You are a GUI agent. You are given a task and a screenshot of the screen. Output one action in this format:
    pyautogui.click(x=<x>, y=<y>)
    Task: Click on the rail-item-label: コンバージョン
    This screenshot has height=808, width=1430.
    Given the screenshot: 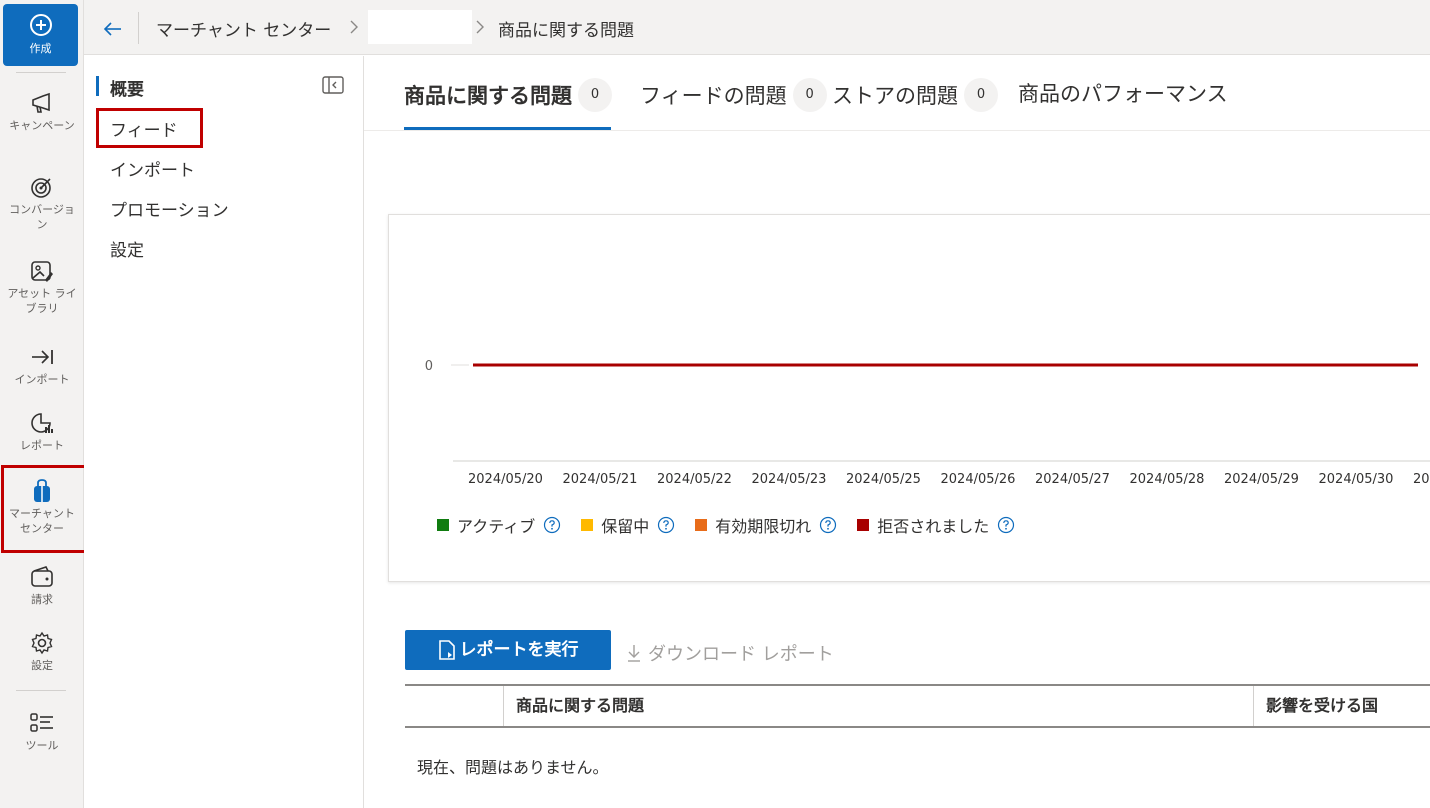 What is the action you would take?
    pyautogui.click(x=42, y=217)
    